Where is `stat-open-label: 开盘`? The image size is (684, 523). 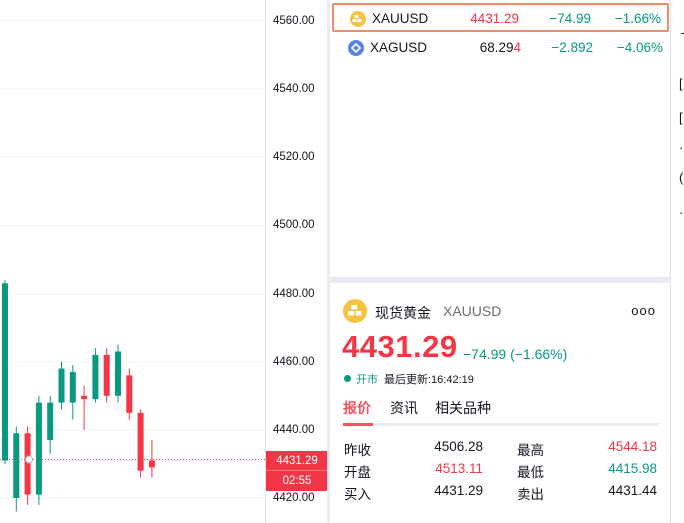
stat-open-label: 开盘 is located at coordinates (357, 472).